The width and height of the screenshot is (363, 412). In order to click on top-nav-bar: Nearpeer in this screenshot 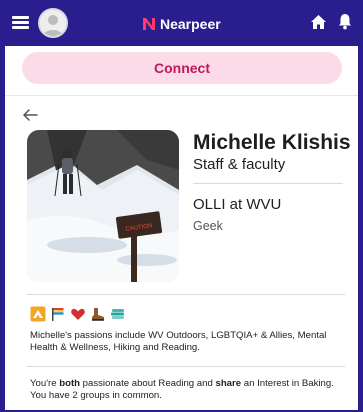, I will do `click(181, 23)`.